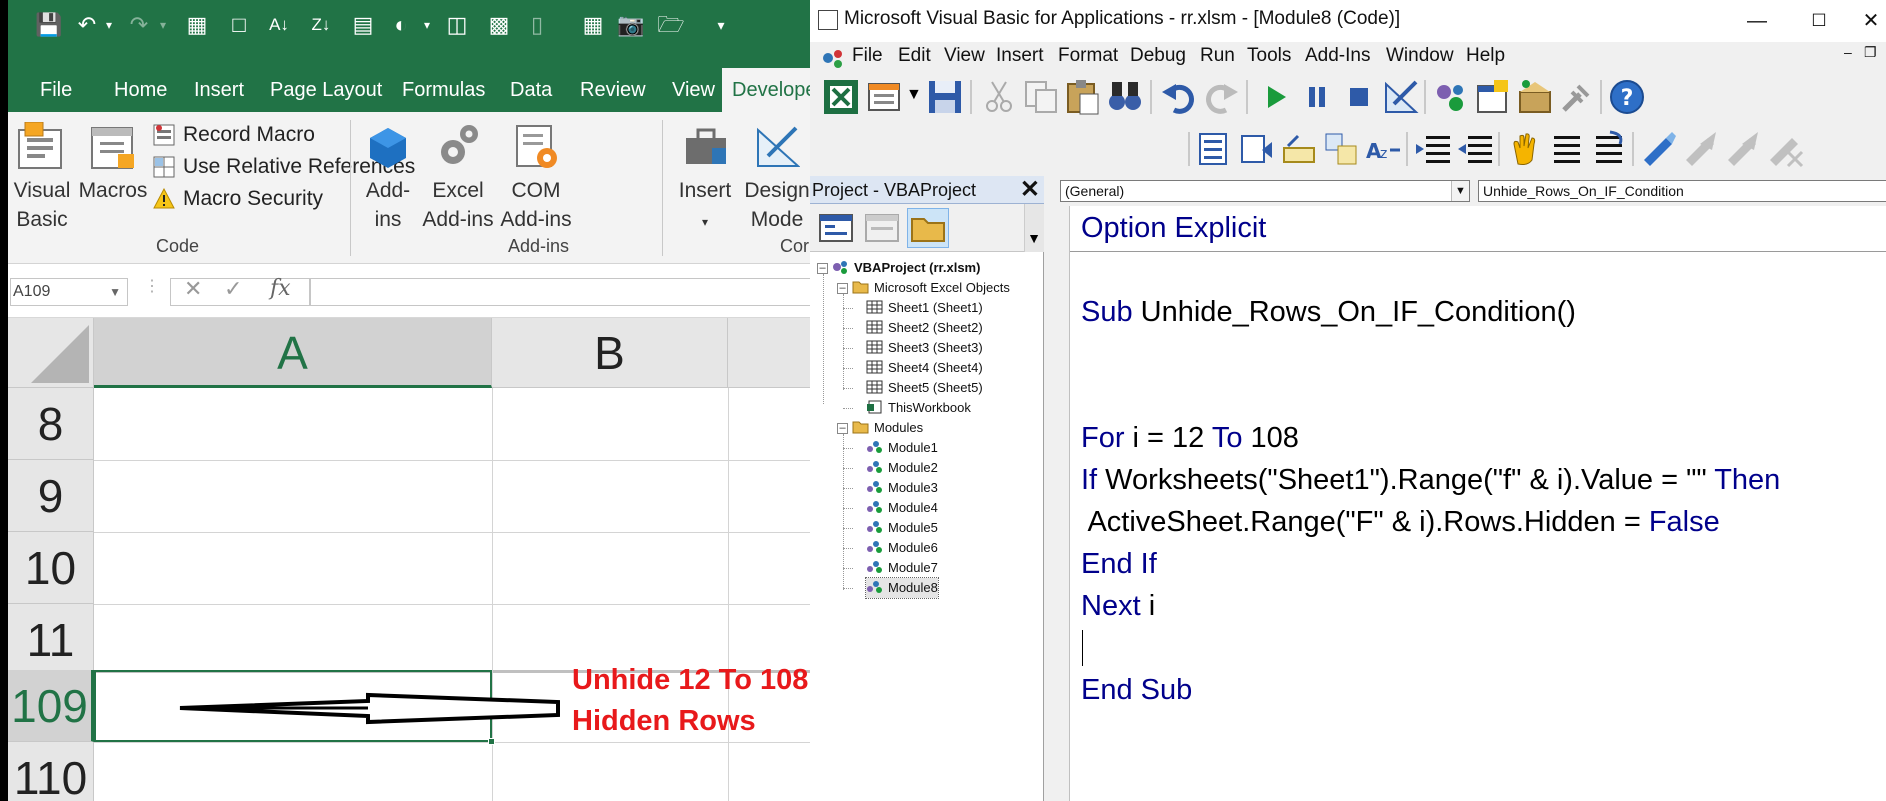 This screenshot has width=1886, height=801. Describe the element at coordinates (363, 25) in the screenshot. I see `form-icon: ▤` at that location.